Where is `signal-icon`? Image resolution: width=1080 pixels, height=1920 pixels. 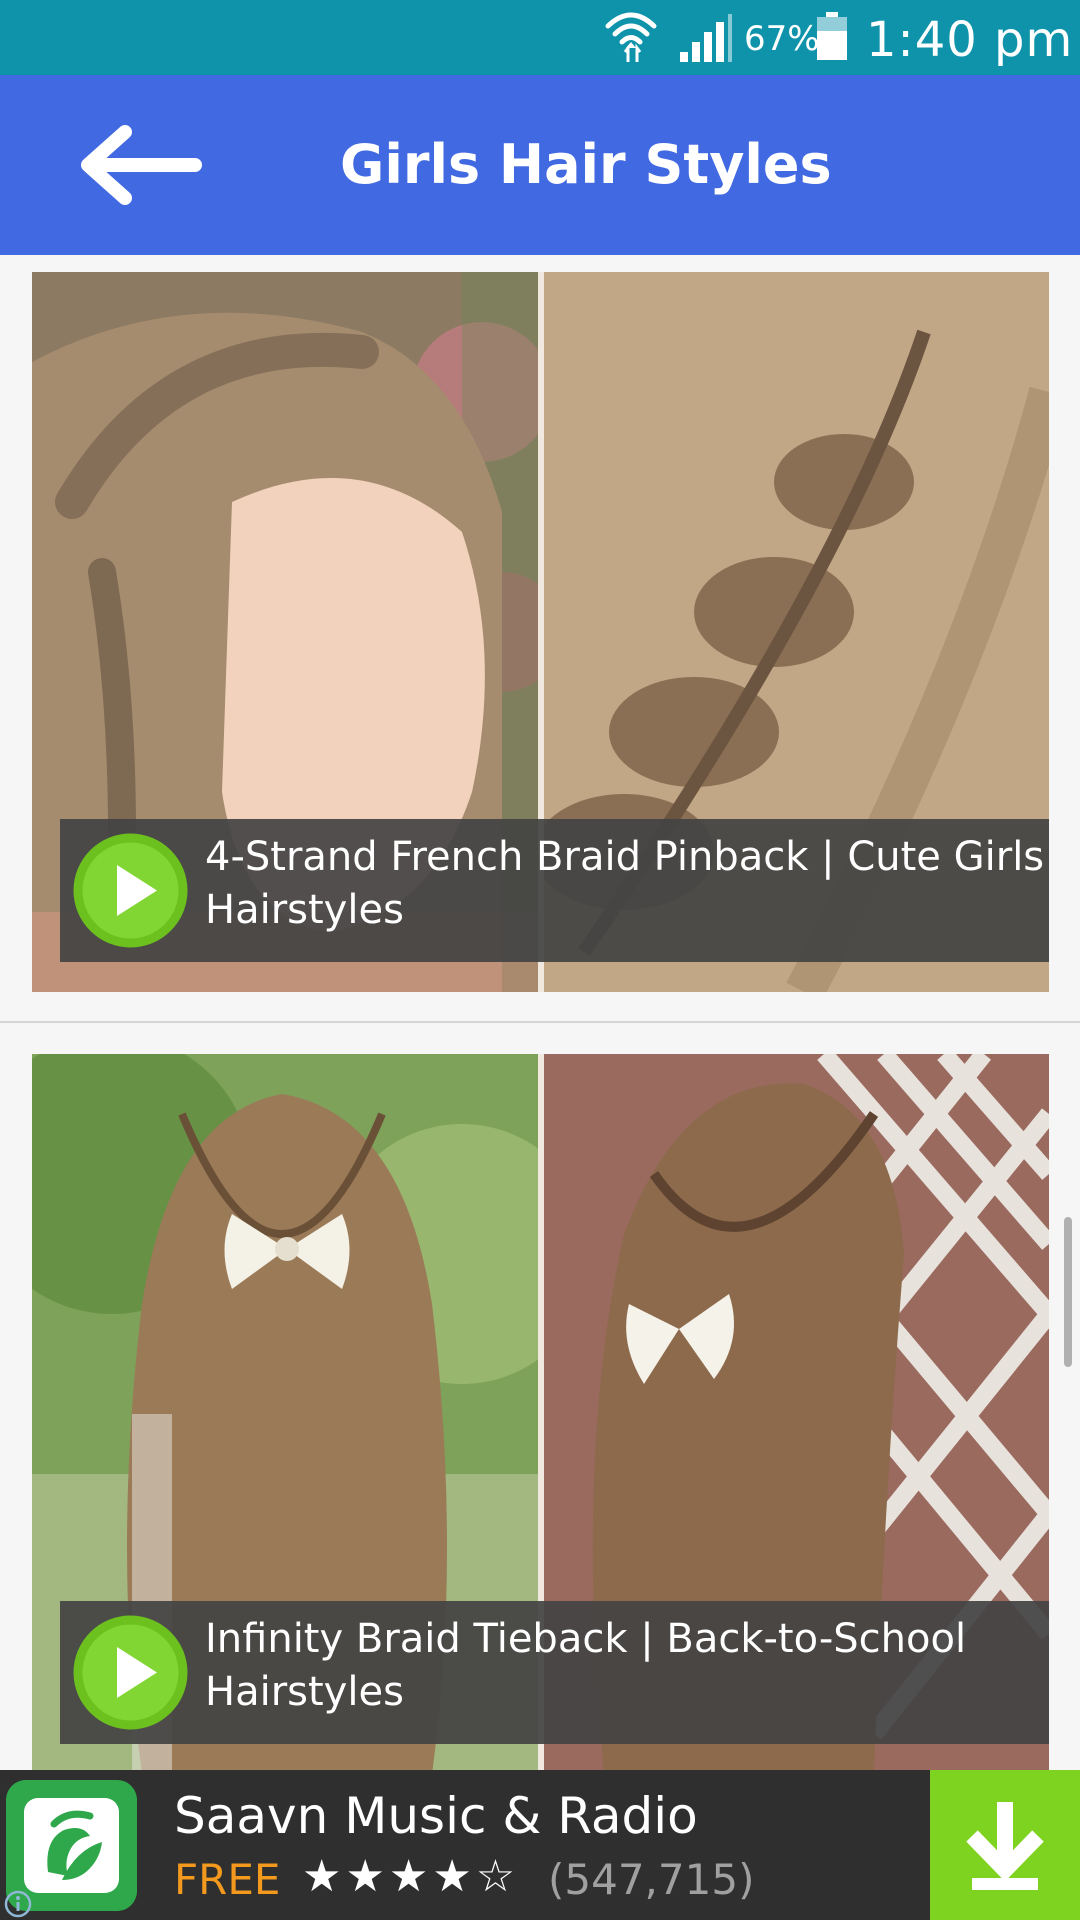
signal-icon is located at coordinates (706, 38).